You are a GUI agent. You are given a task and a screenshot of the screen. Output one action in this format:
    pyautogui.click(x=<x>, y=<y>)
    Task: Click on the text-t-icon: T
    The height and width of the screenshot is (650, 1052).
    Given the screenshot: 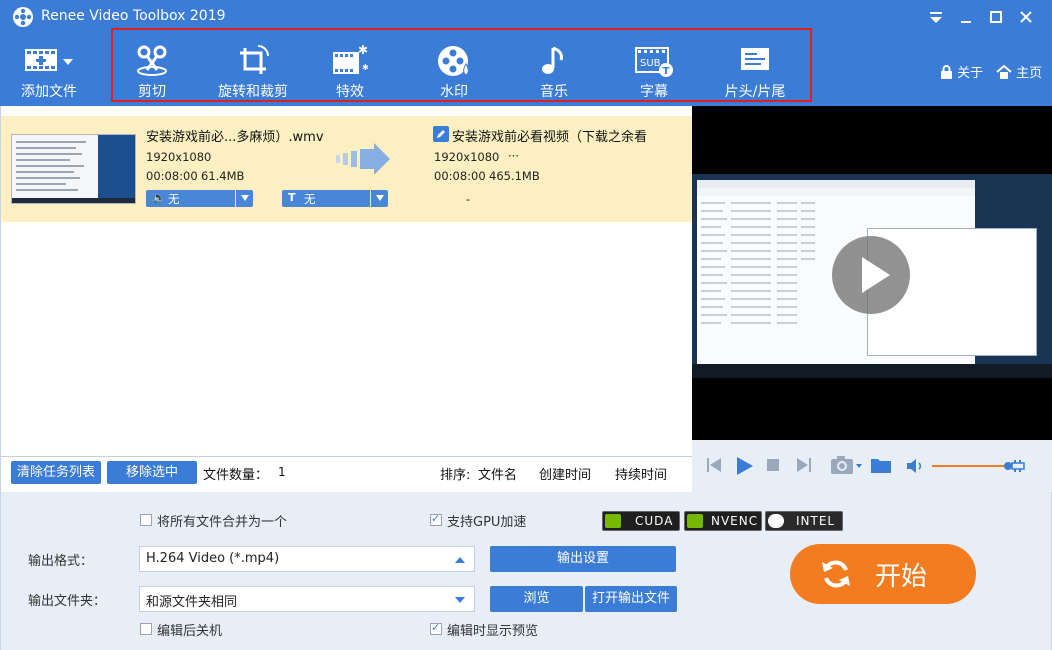 What is the action you would take?
    pyautogui.click(x=292, y=197)
    